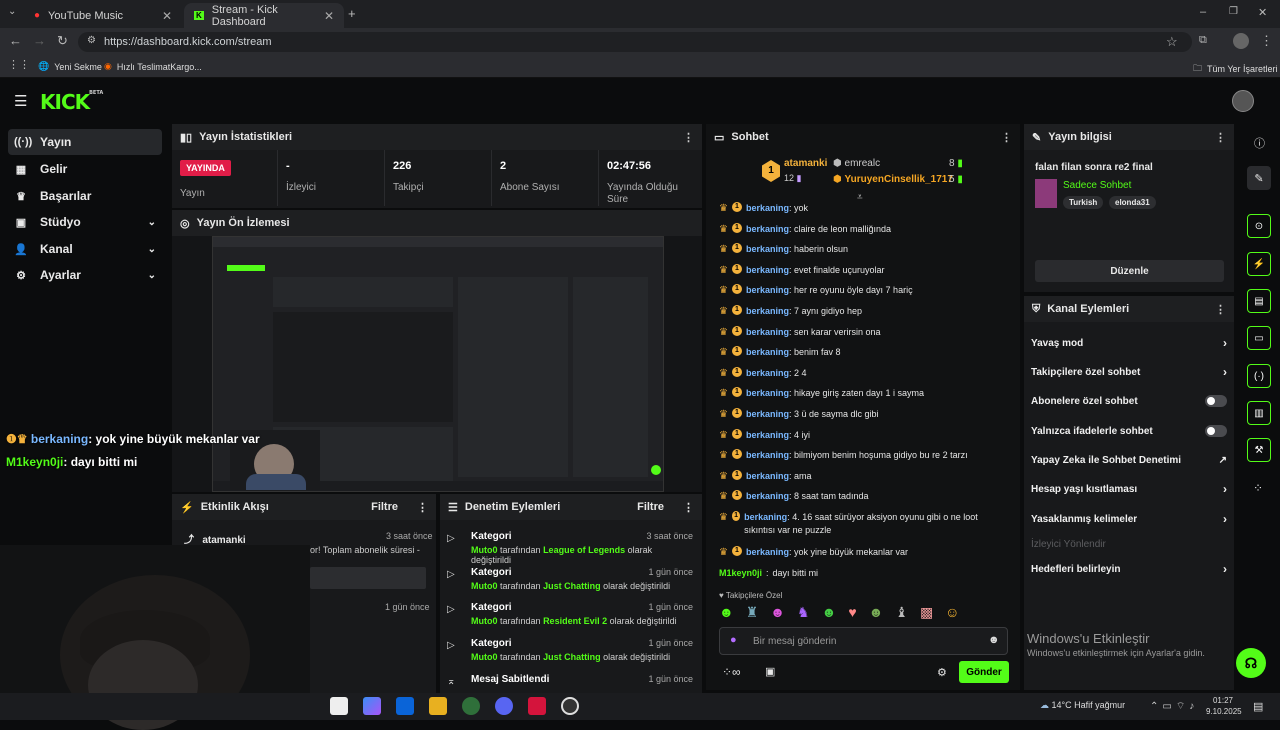 This screenshot has width=1280, height=730. Describe the element at coordinates (1220, 137) in the screenshot. I see `stream-info-menu-icon: ⋮` at that location.